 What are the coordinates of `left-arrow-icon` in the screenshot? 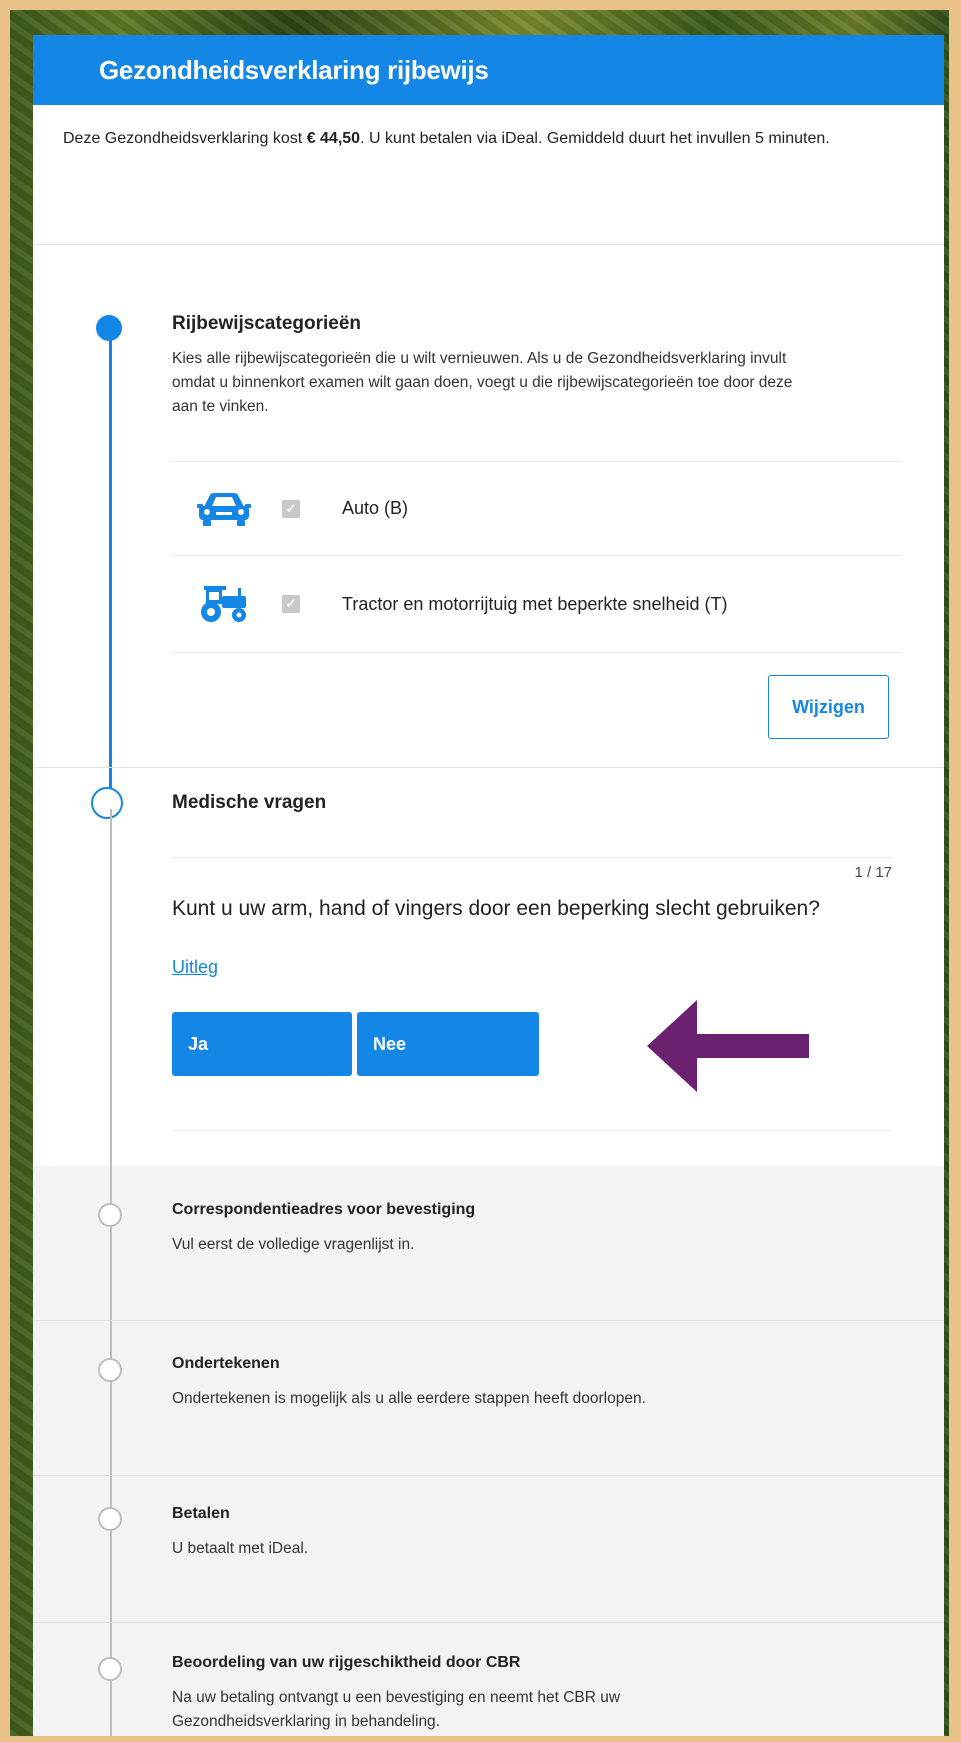 It's located at (728, 1046).